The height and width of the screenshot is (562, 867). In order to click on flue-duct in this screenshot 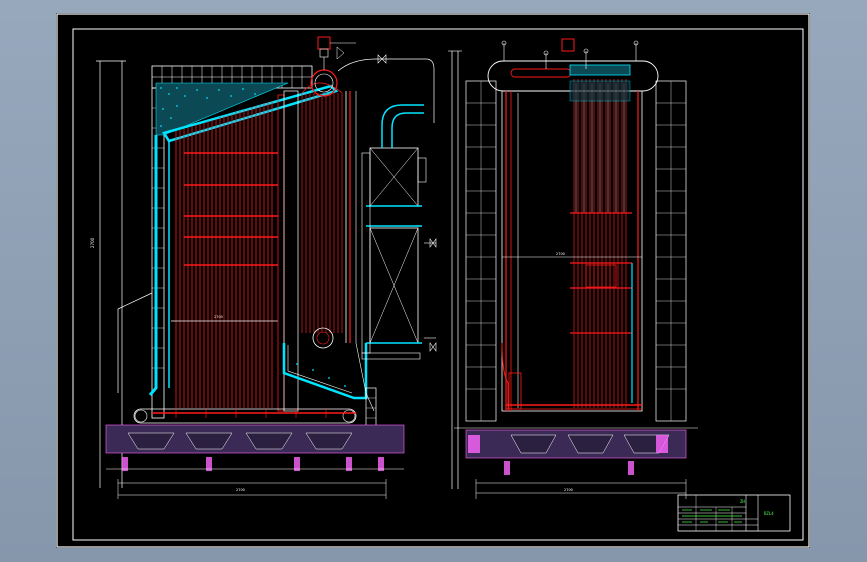, I will do `click(407, 130)`.